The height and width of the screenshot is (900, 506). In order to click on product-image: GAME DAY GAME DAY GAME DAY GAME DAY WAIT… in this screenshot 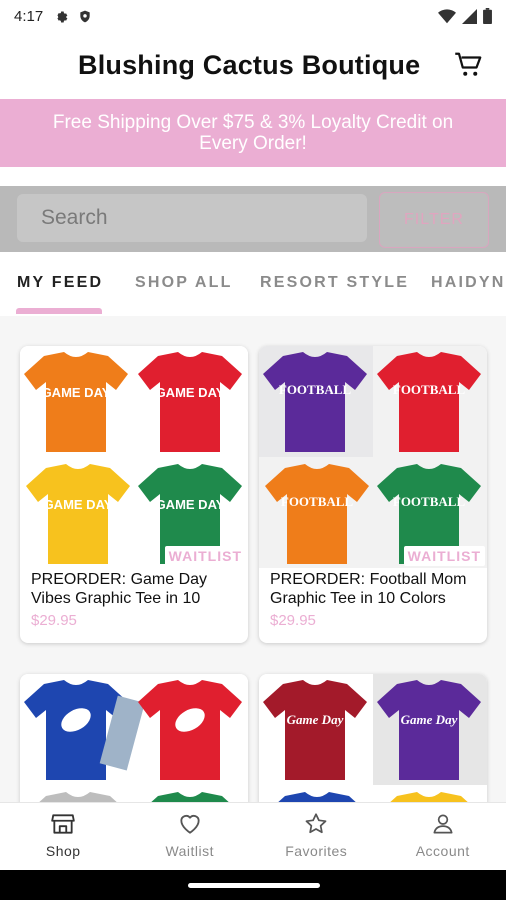, I will do `click(134, 457)`.